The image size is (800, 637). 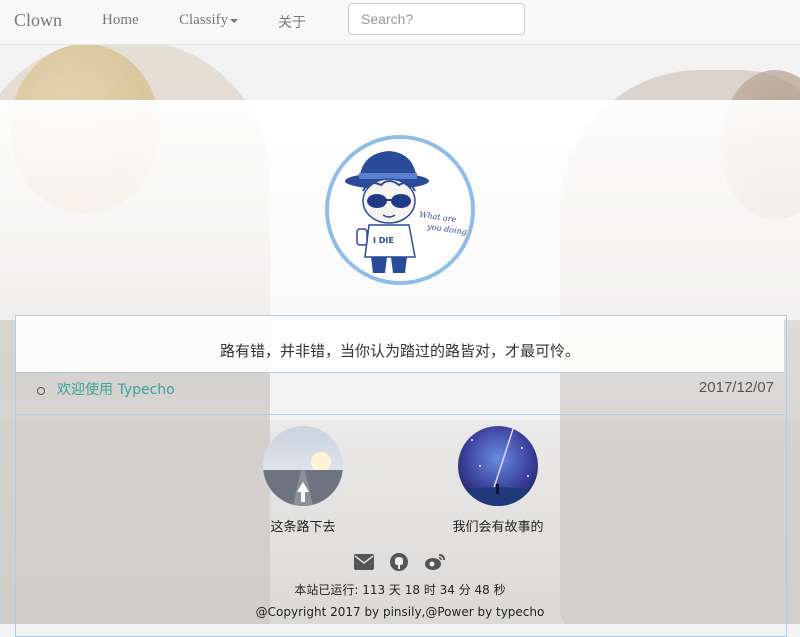 What do you see at coordinates (383, 240) in the screenshot?
I see `avatar-shirt-text: I DIE` at bounding box center [383, 240].